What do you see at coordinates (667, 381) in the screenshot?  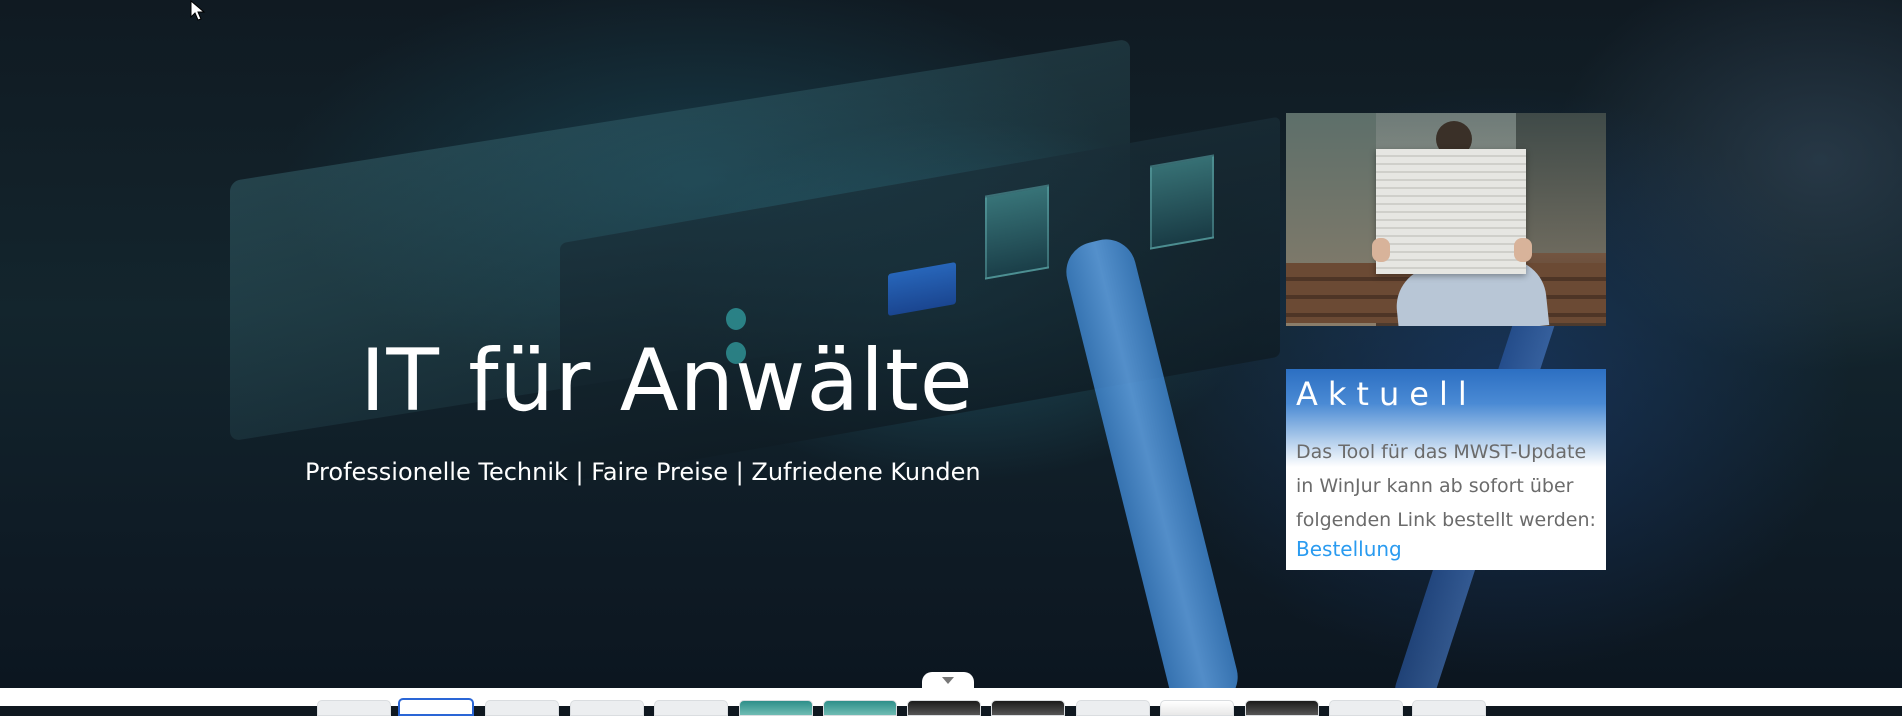 I see `hero-title: IT für Anwälte` at bounding box center [667, 381].